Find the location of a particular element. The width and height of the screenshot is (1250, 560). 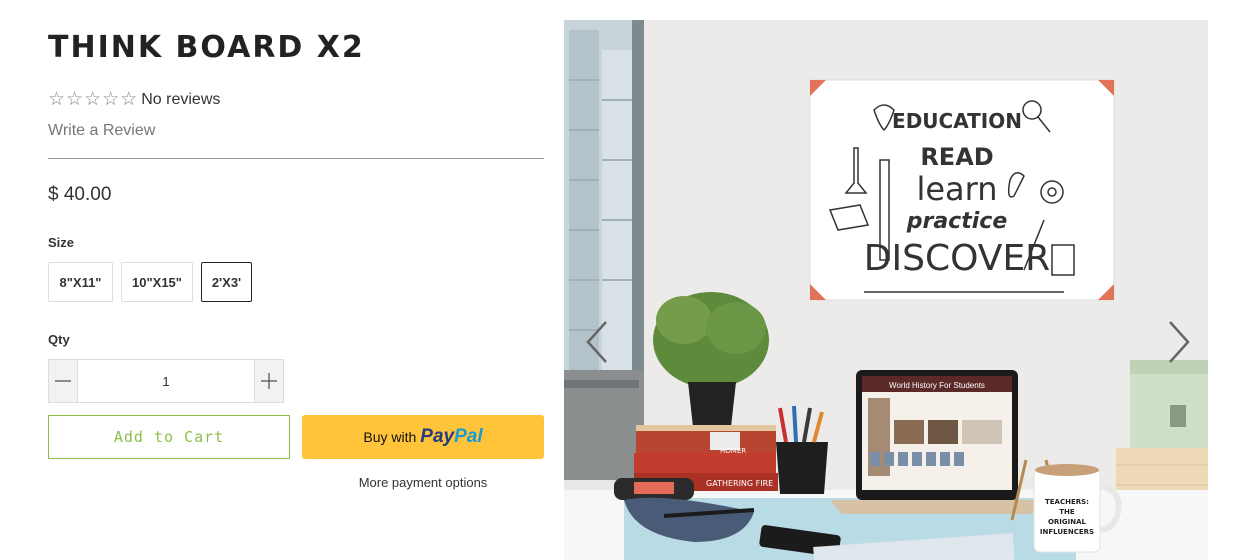

quantity-input is located at coordinates (166, 381).